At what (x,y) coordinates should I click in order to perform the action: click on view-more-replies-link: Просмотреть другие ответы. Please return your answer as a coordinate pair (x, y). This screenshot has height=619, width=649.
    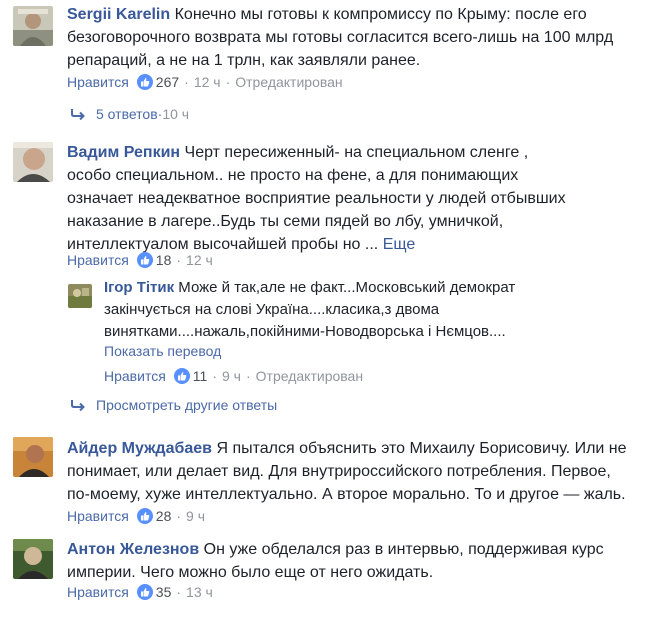
    Looking at the image, I should click on (173, 405).